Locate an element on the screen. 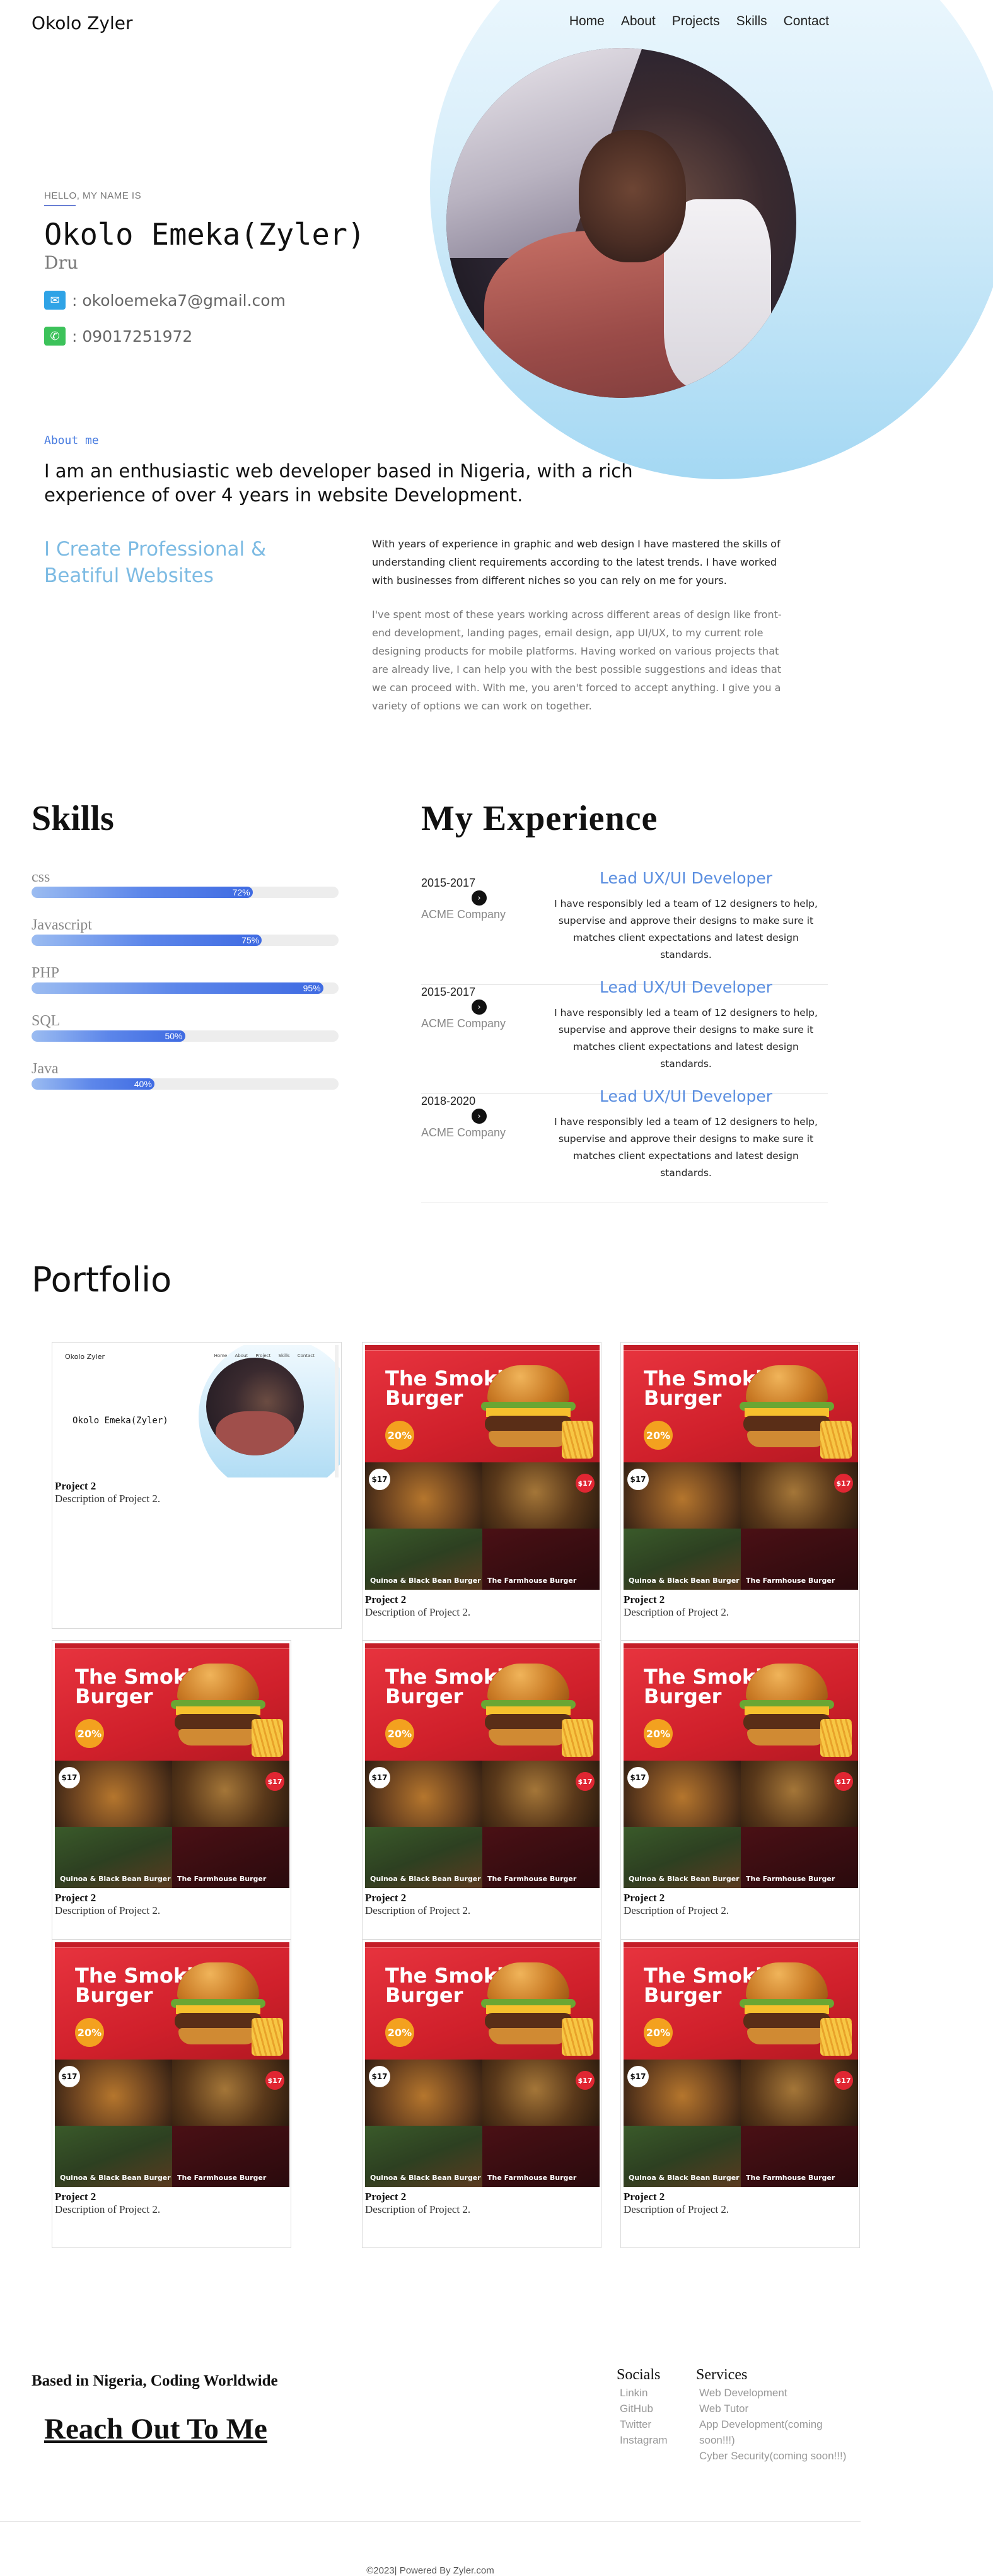 This screenshot has height=2576, width=993. email-text: : okoloemeka7@gmail.com is located at coordinates (179, 301).